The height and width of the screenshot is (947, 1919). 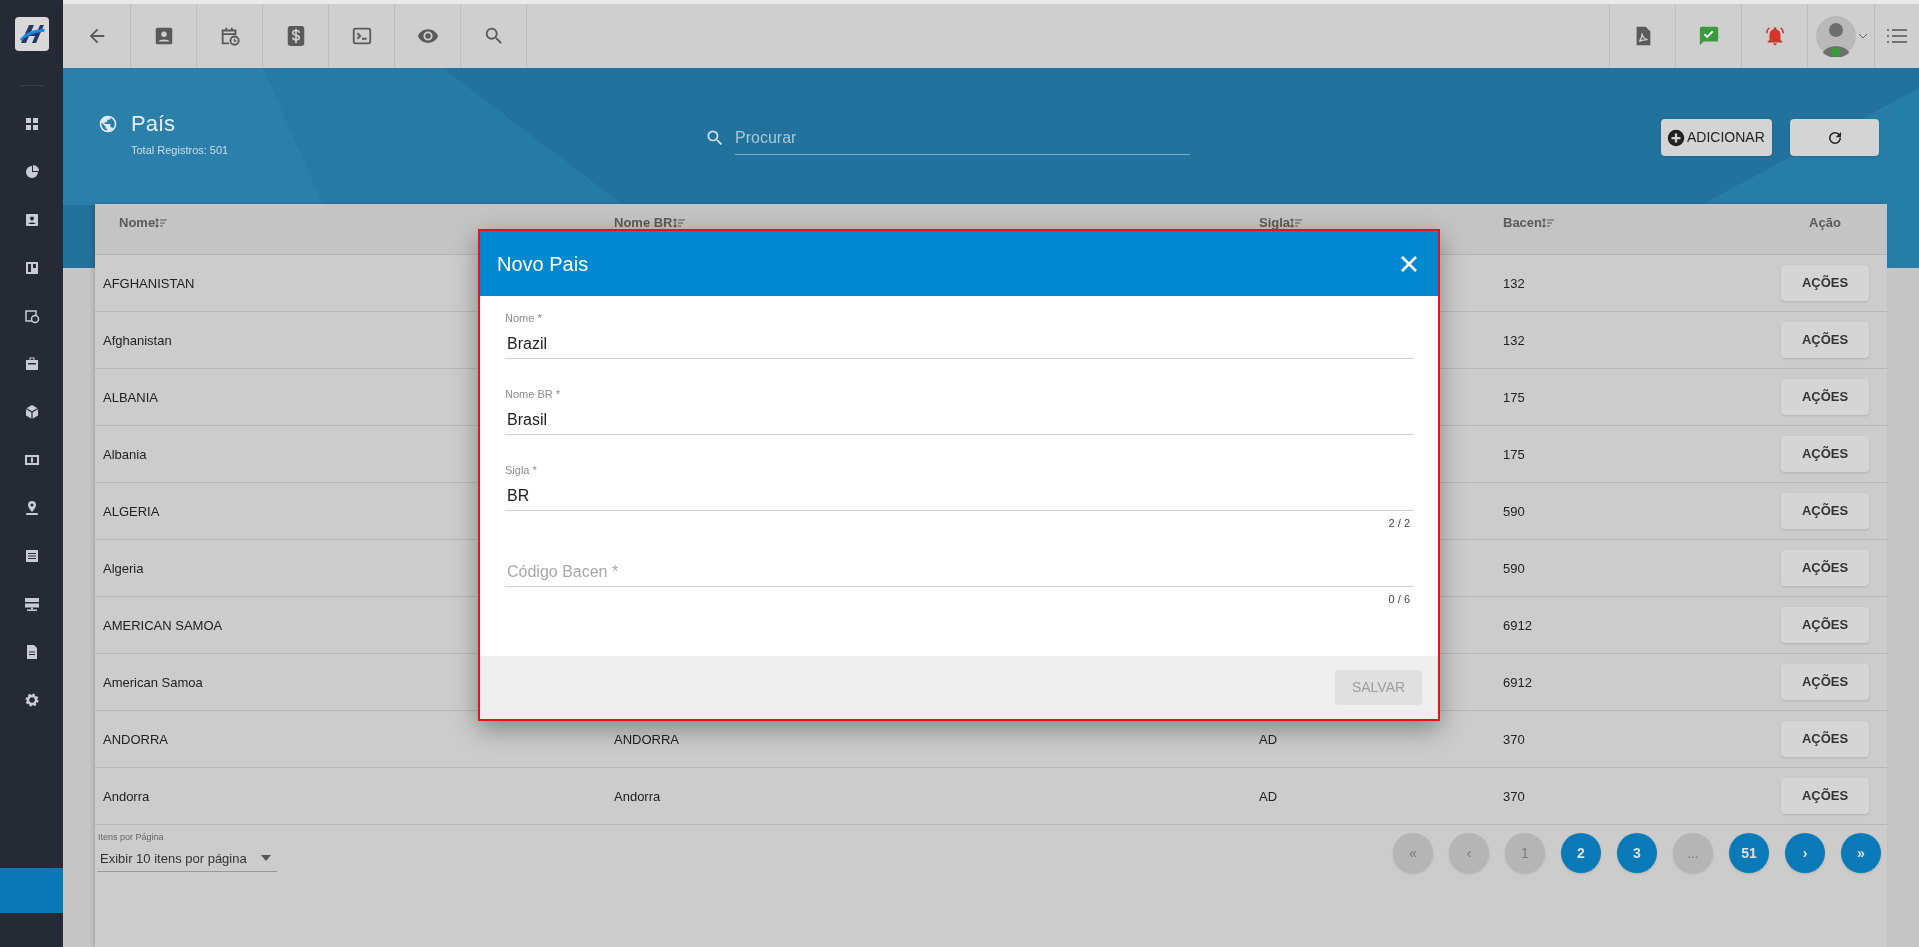 I want to click on dashboard-icon, so click(x=31, y=124).